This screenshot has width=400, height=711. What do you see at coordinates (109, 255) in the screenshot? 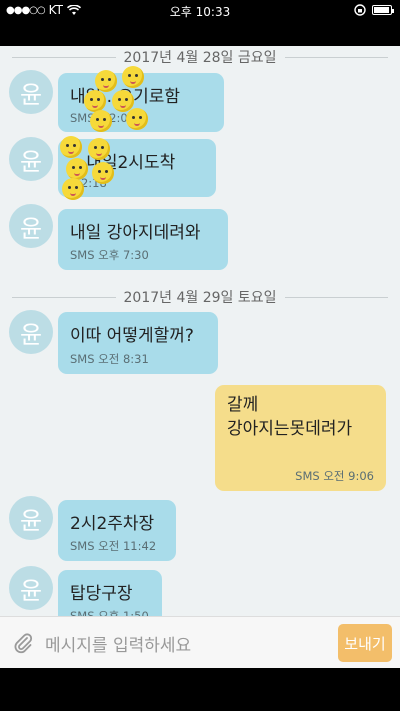
I see `message-meta: SMS 오후 7:30` at bounding box center [109, 255].